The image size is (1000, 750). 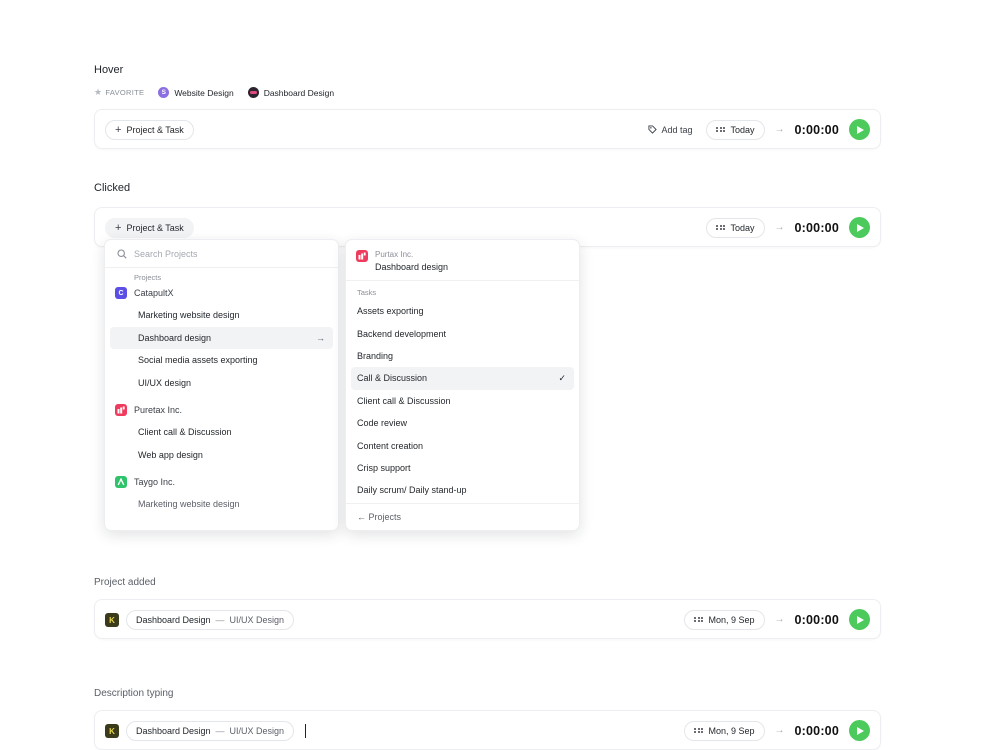 What do you see at coordinates (253, 92) in the screenshot?
I see `project-avatar-icon` at bounding box center [253, 92].